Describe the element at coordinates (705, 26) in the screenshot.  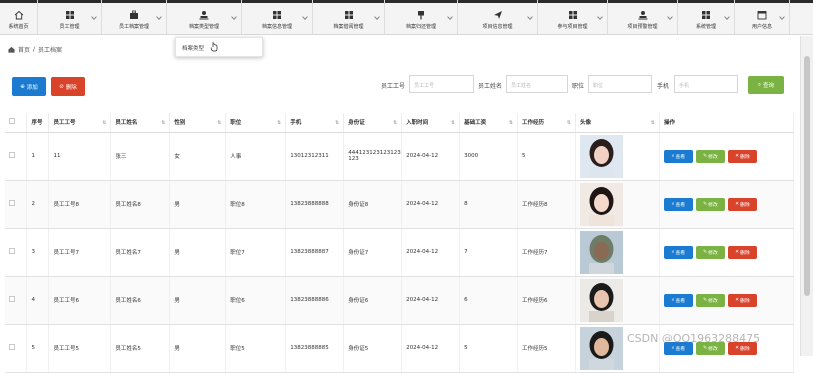
I see `nav-item-label: 系统管理` at that location.